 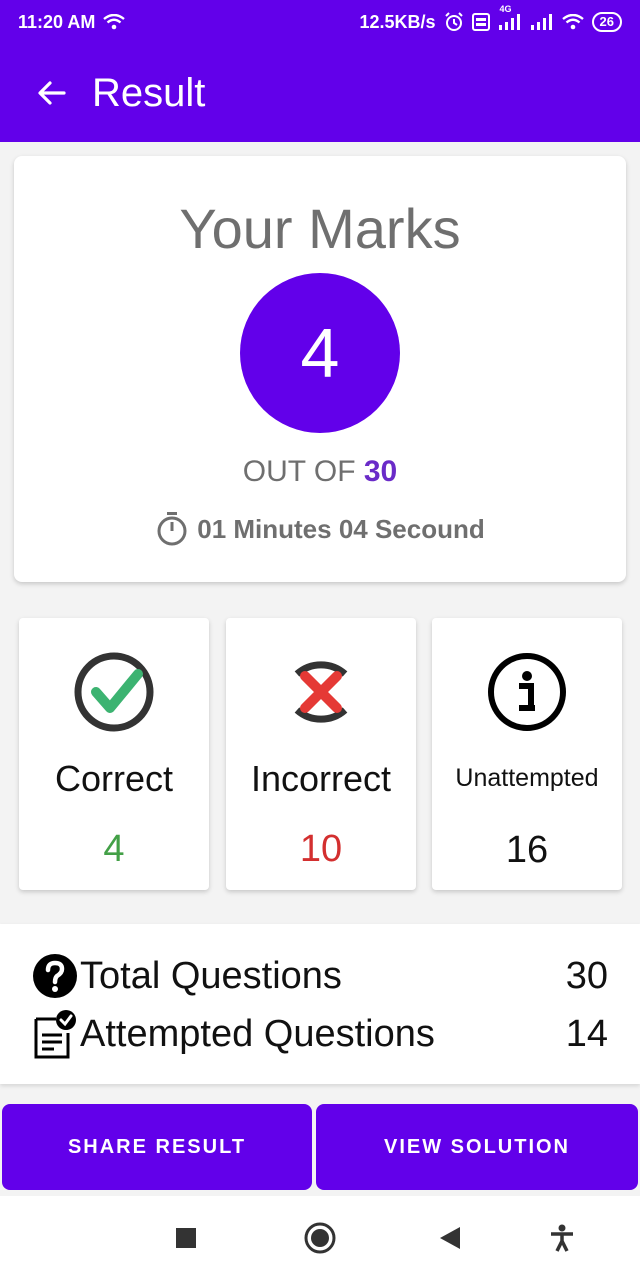 I want to click on marks-title: Your Marks, so click(x=320, y=228).